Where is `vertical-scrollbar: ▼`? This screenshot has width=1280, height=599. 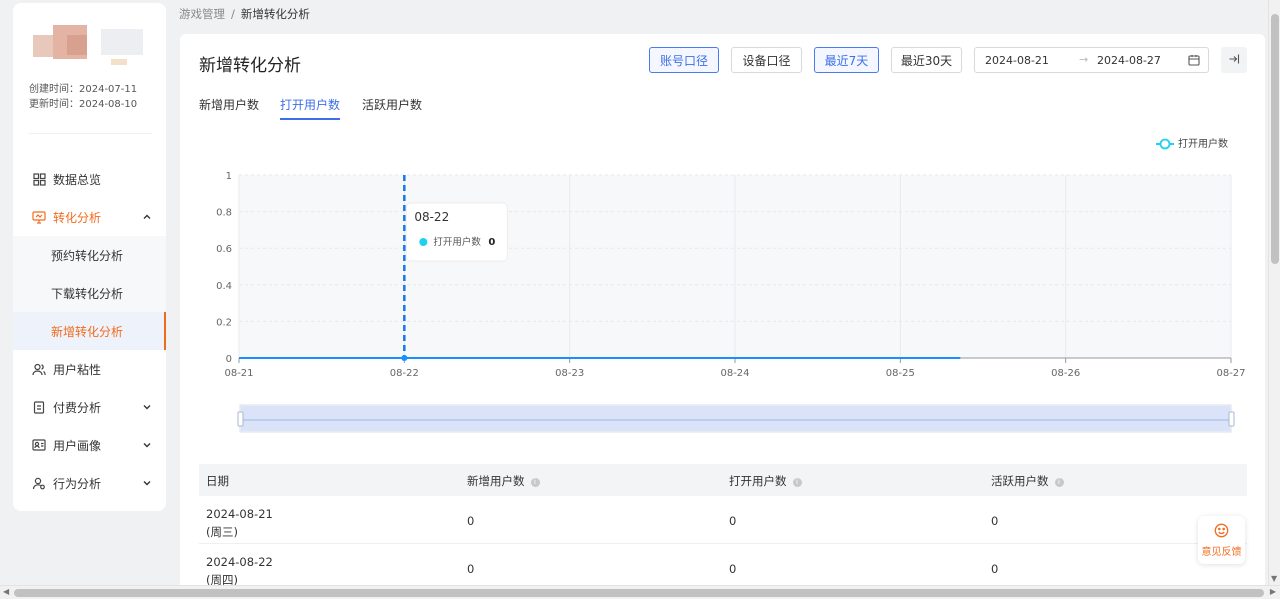
vertical-scrollbar: ▼ is located at coordinates (1274, 292).